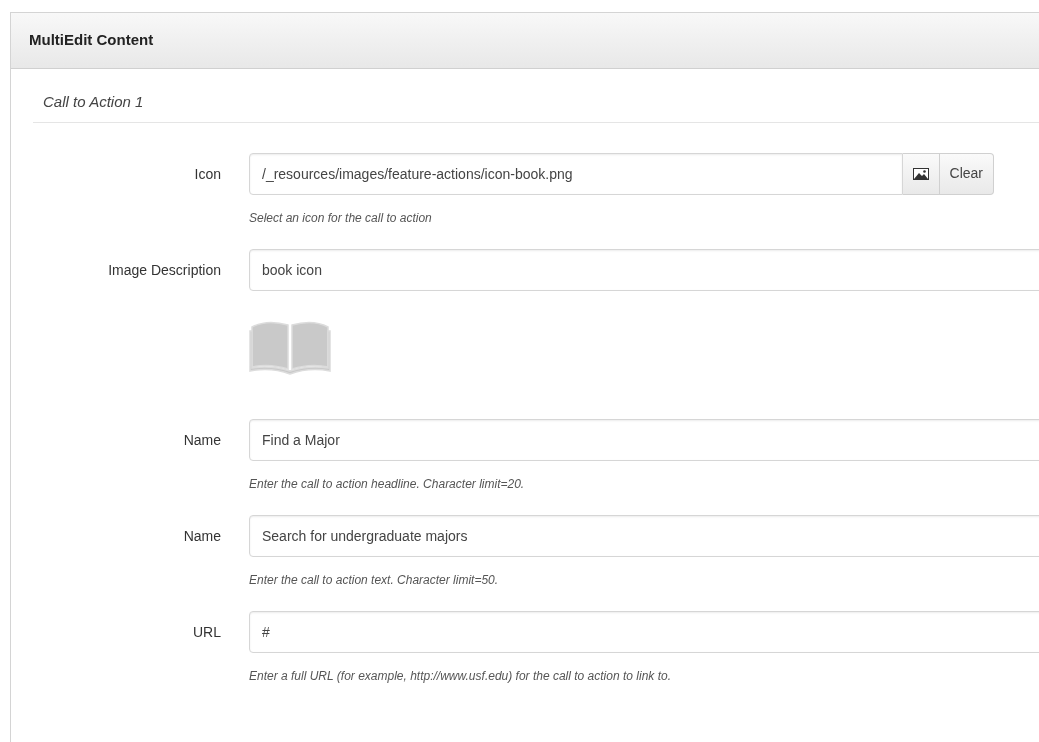 The image size is (1039, 742). Describe the element at coordinates (460, 676) in the screenshot. I see `help-text: Enter a full URL (for example, http://www.usf.edu) for the call to action to link to.` at that location.